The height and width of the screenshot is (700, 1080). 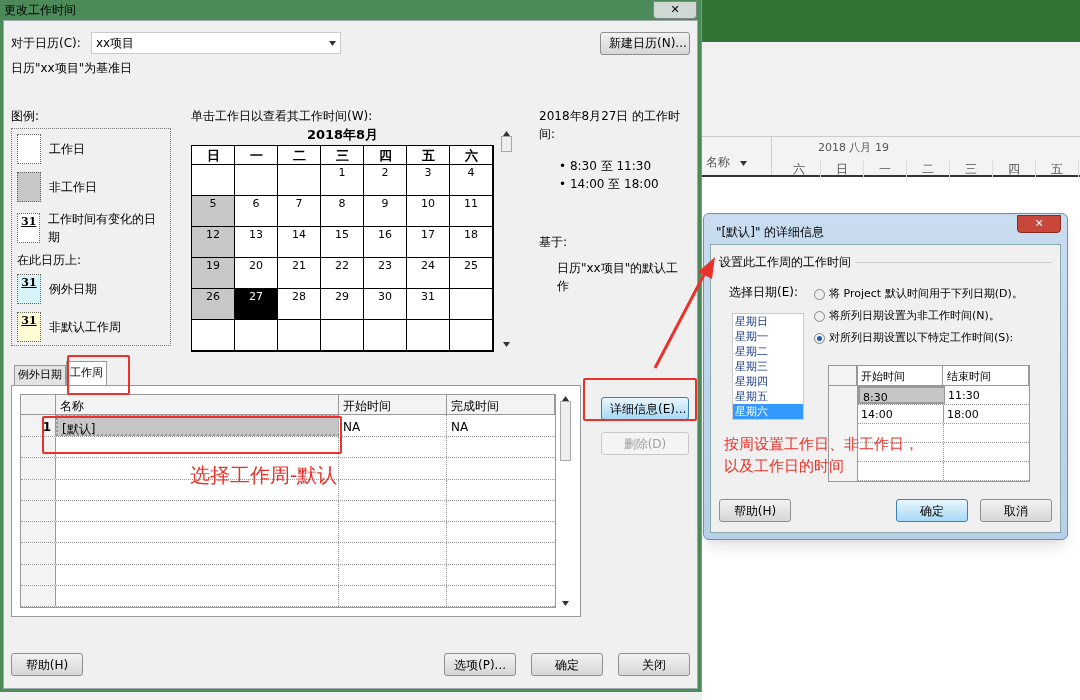 I want to click on calendar-cell, so click(x=256, y=180).